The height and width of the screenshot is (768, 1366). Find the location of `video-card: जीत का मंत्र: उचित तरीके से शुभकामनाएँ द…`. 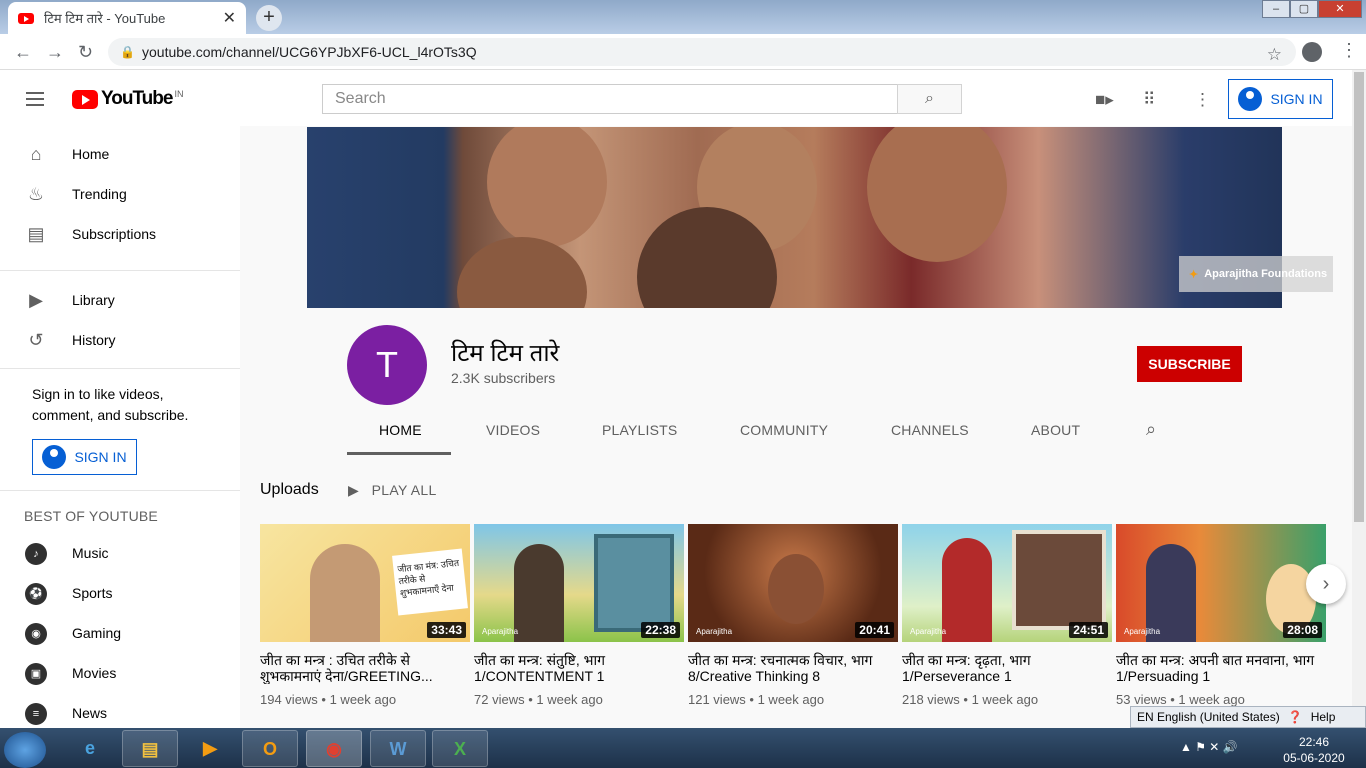

video-card: जीत का मंत्र: उचित तरीके से शुभकामनाएँ द… is located at coordinates (365, 615).